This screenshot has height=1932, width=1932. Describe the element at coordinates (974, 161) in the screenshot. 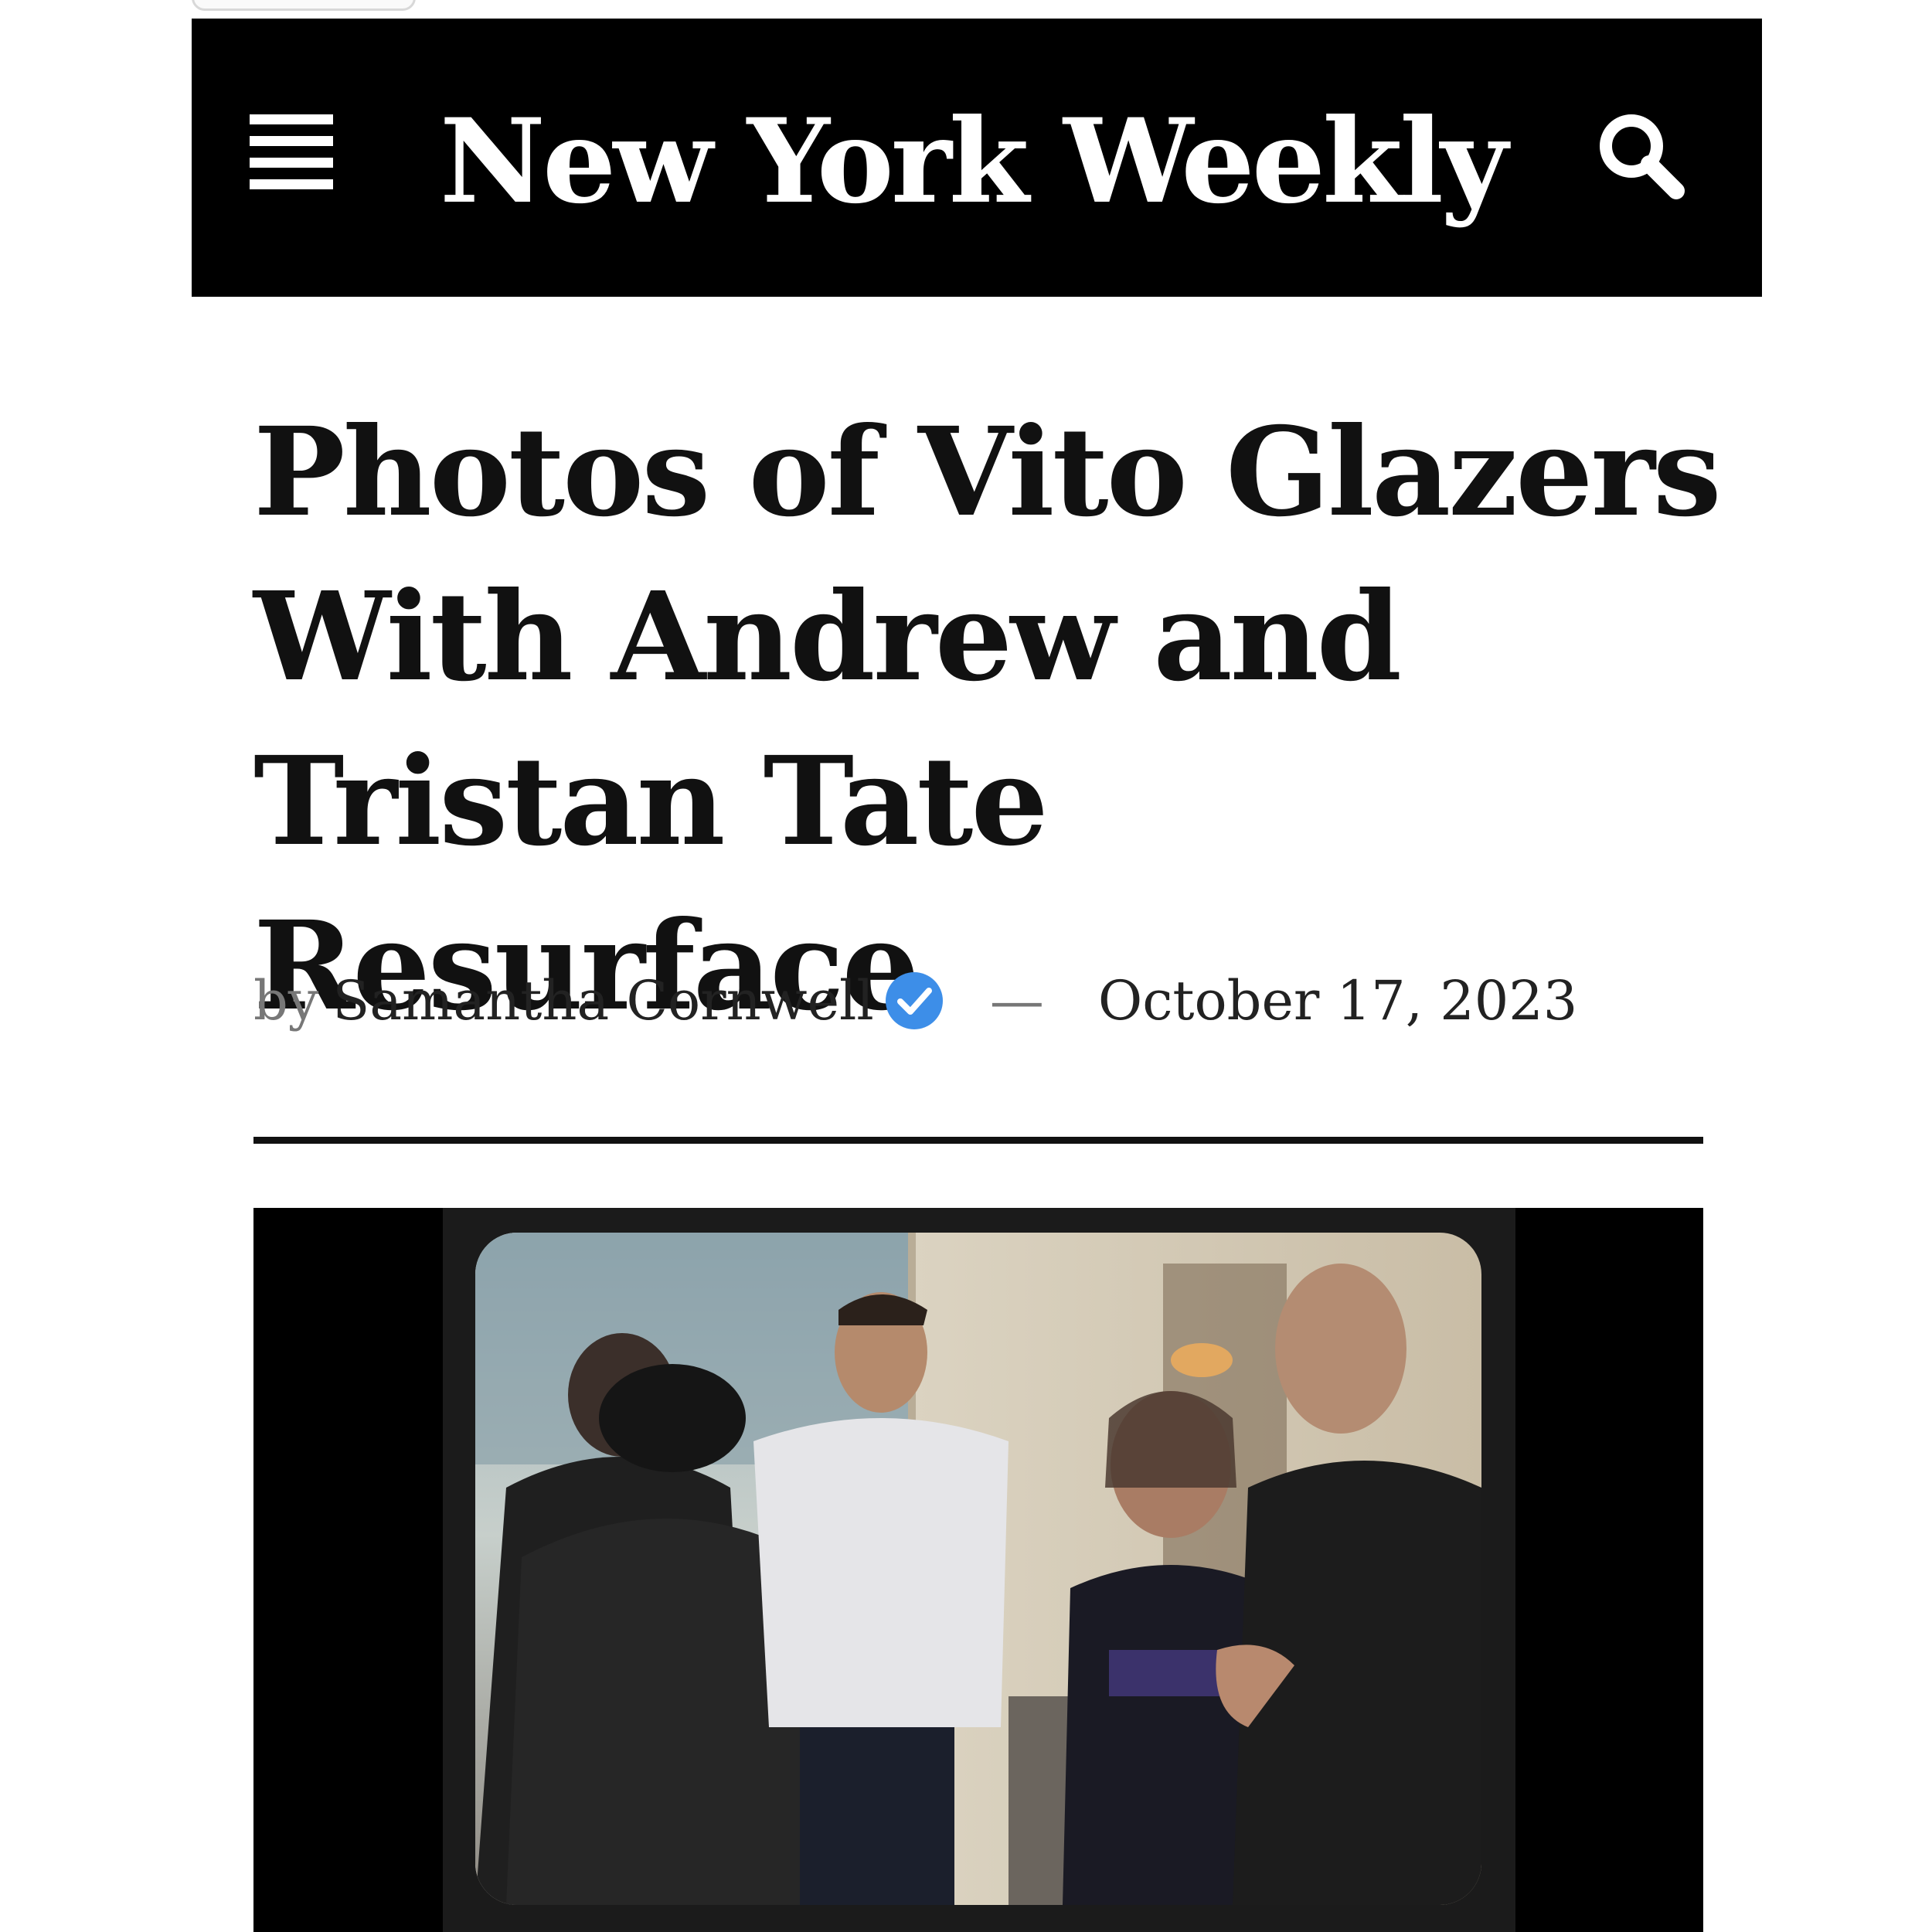

I see `site-logo: New York Weekly` at that location.